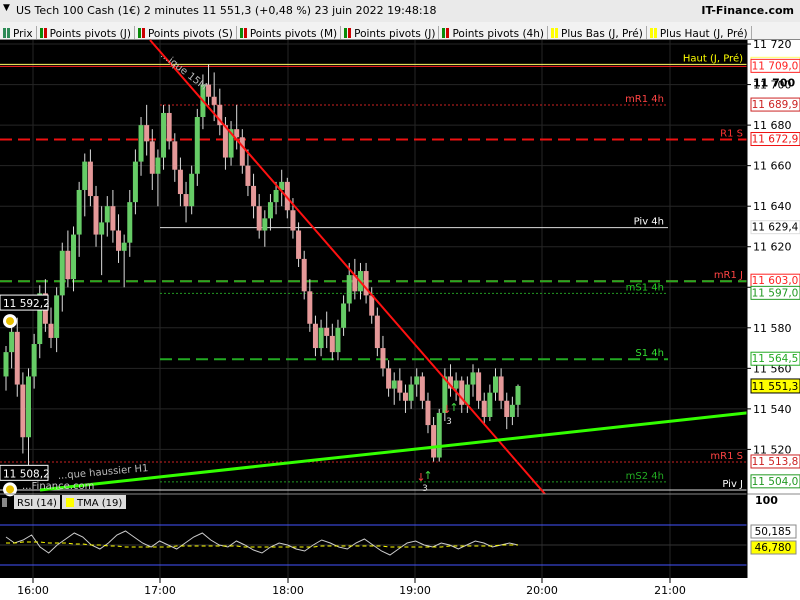 The width and height of the screenshot is (800, 600). I want to click on rsi-legend-label: RSI (14), so click(37, 503).